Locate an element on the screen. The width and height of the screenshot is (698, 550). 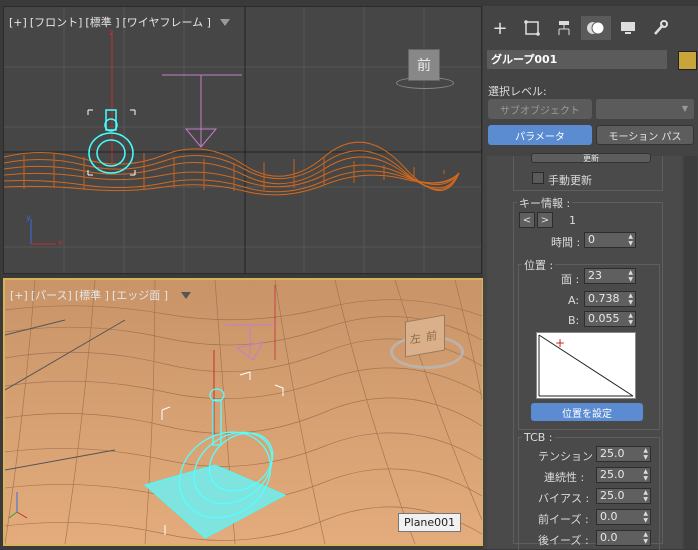
selection-level-label: 選択レベル: is located at coordinates (517, 91).